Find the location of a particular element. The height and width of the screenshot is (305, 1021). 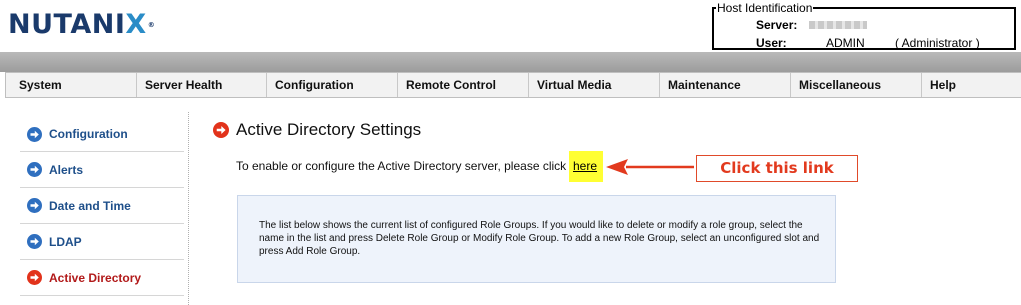

tab-server-health: Server Health is located at coordinates (201, 85).